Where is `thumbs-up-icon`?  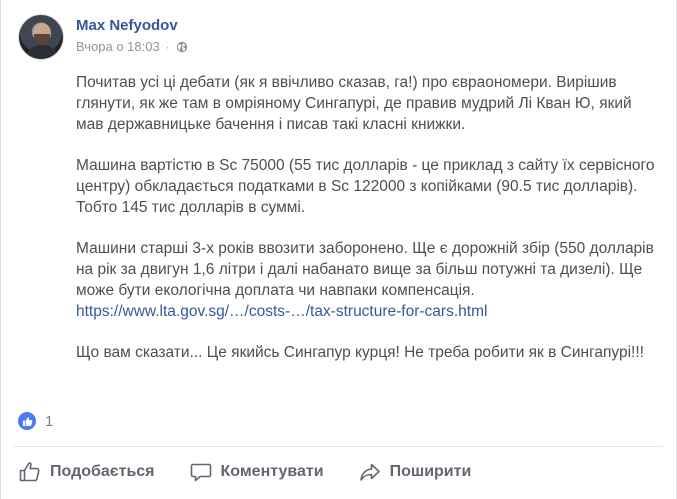 thumbs-up-icon is located at coordinates (29, 472).